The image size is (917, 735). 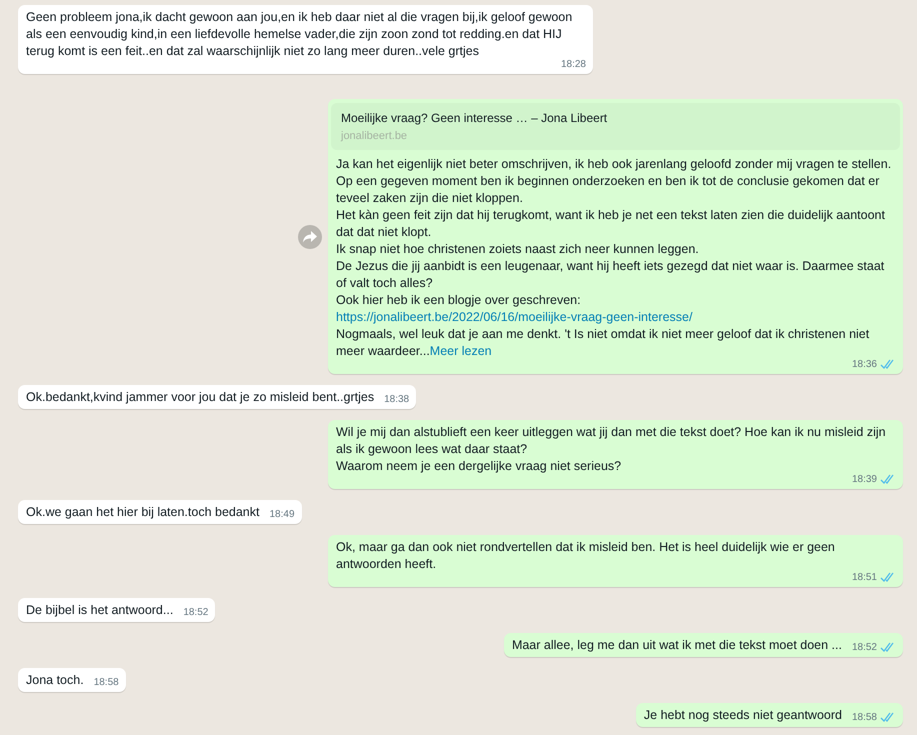 I want to click on read-more-link: Meer lezen, so click(x=461, y=351).